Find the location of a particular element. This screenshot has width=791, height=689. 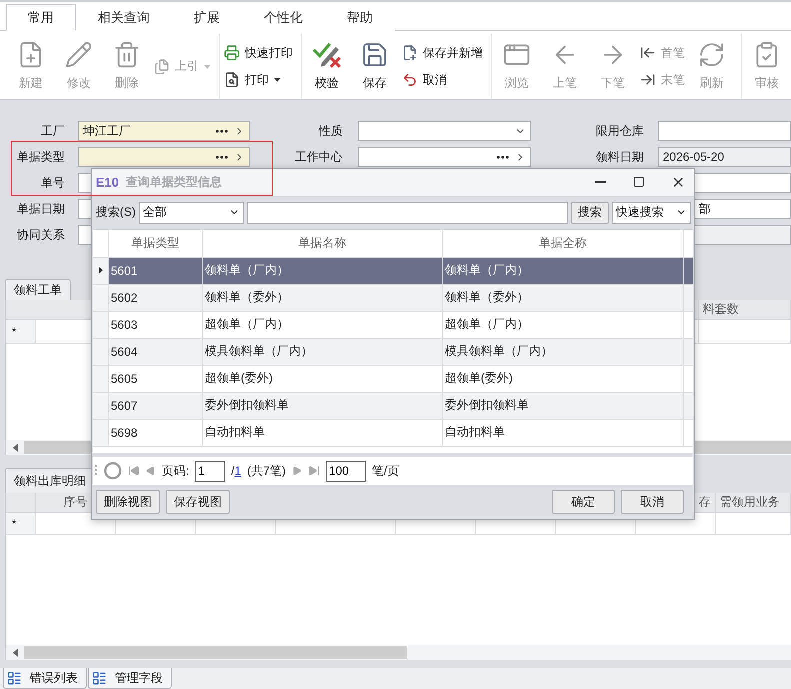

undo-icon is located at coordinates (410, 80).